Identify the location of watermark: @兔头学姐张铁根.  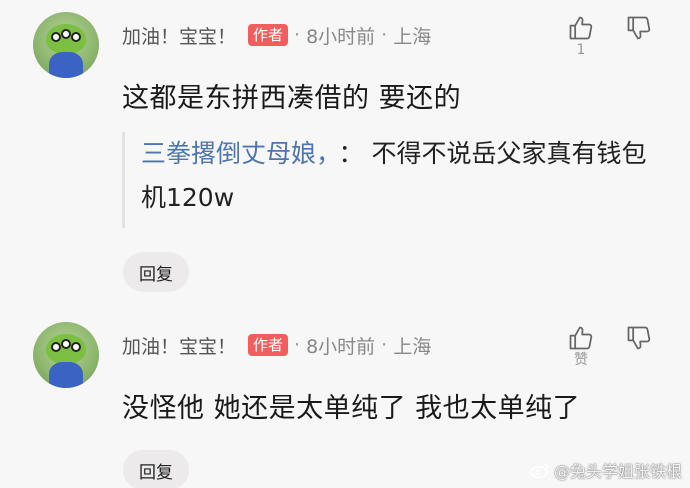
(606, 470).